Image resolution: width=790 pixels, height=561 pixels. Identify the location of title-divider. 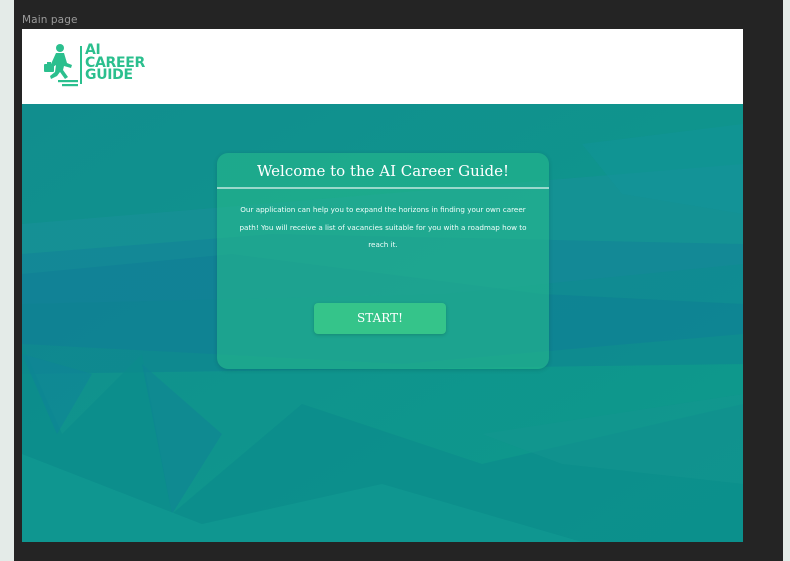
(383, 188).